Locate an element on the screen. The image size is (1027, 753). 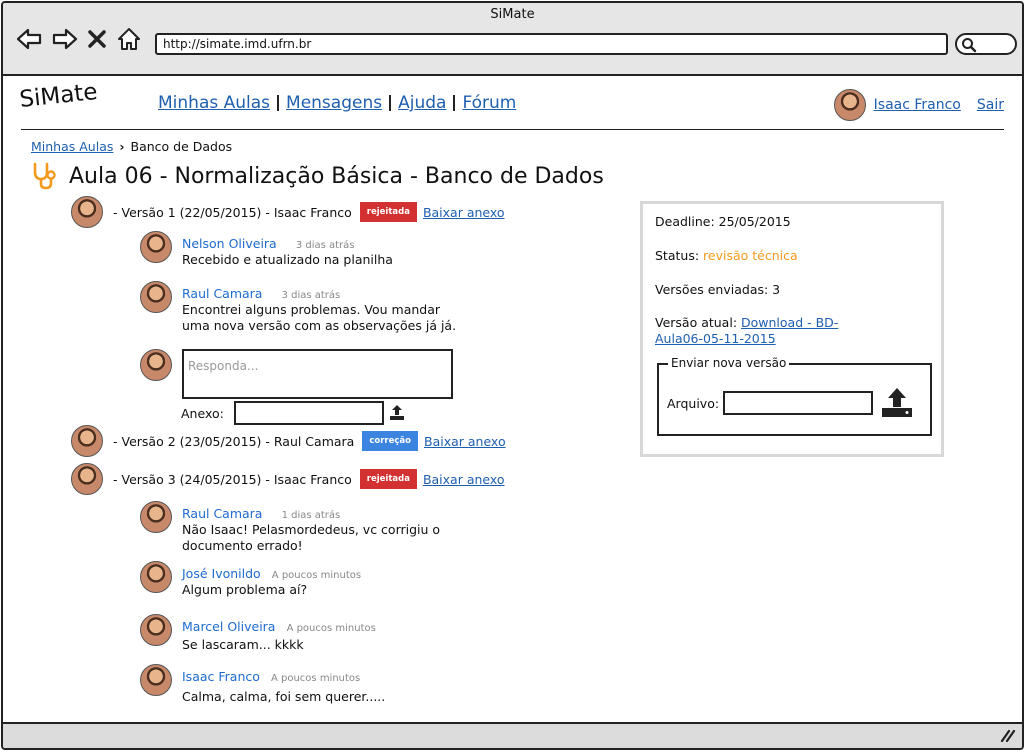
status-value: revisão técnica is located at coordinates (750, 255).